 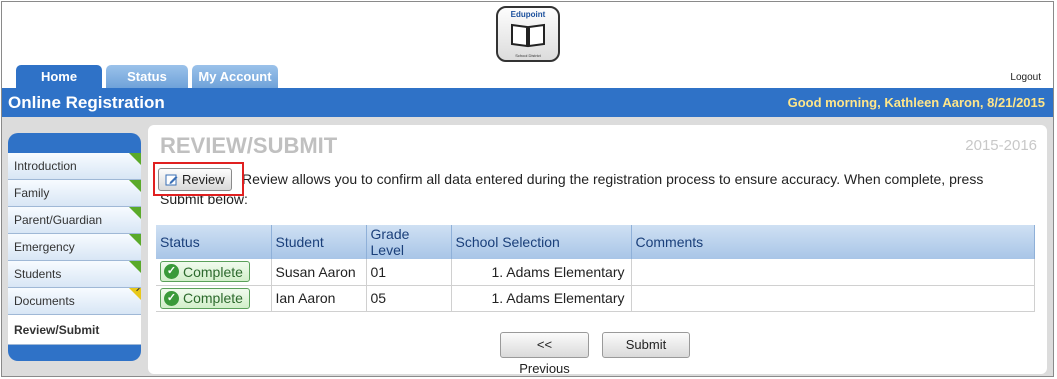 What do you see at coordinates (214, 242) in the screenshot?
I see `column-header-status: Status` at bounding box center [214, 242].